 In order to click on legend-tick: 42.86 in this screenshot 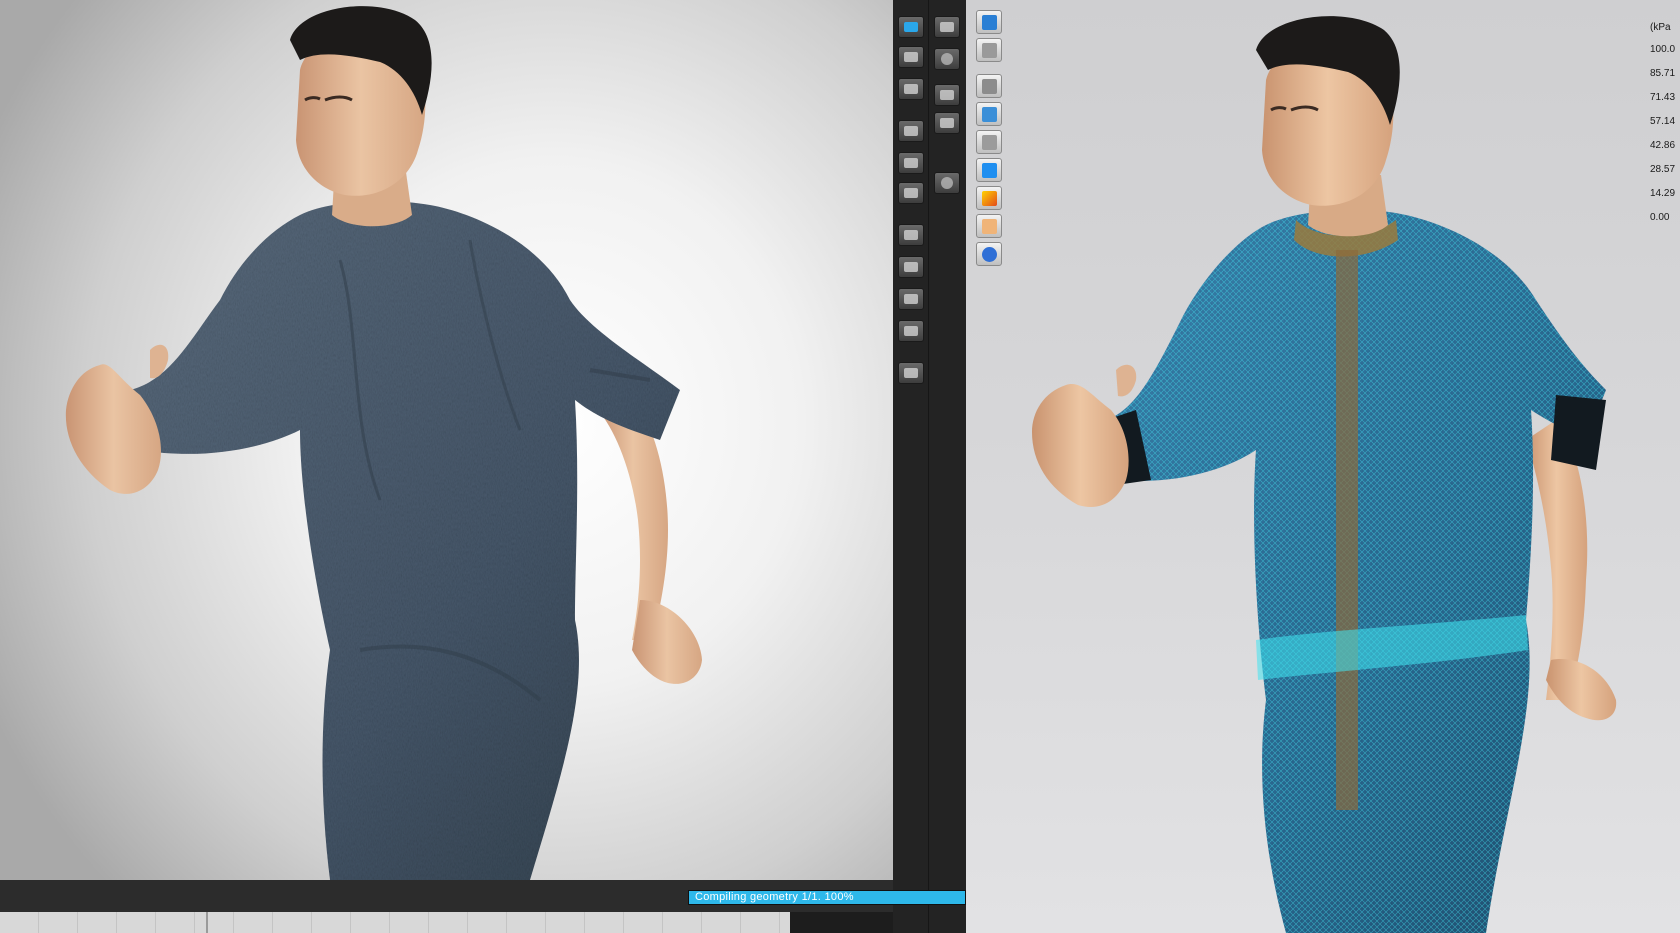, I will do `click(1663, 145)`.